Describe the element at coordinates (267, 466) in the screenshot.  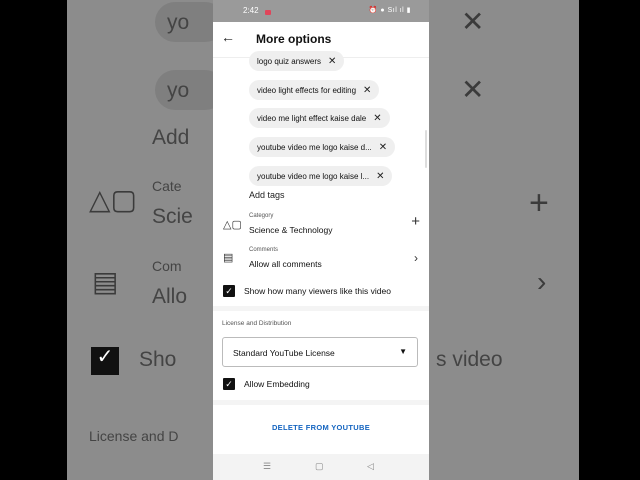
I see `recents-icon: ☰` at that location.